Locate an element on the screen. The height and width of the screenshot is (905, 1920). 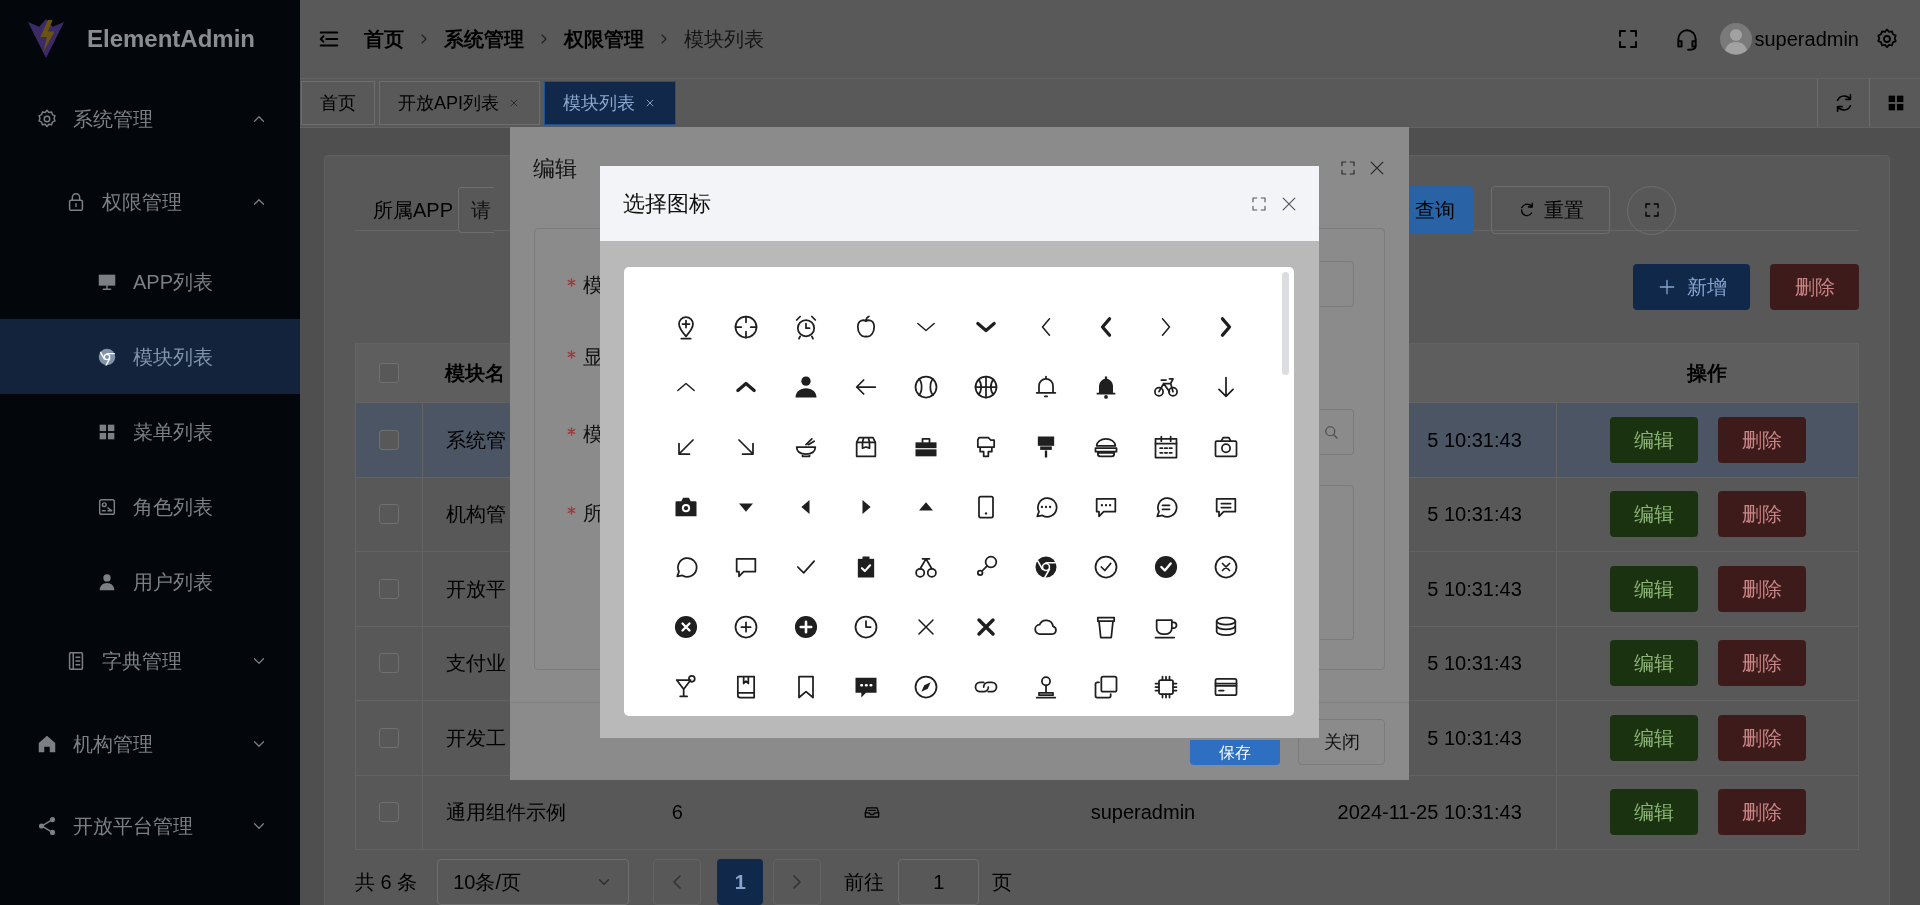
page-size-select: 10条/页 is located at coordinates (533, 882).